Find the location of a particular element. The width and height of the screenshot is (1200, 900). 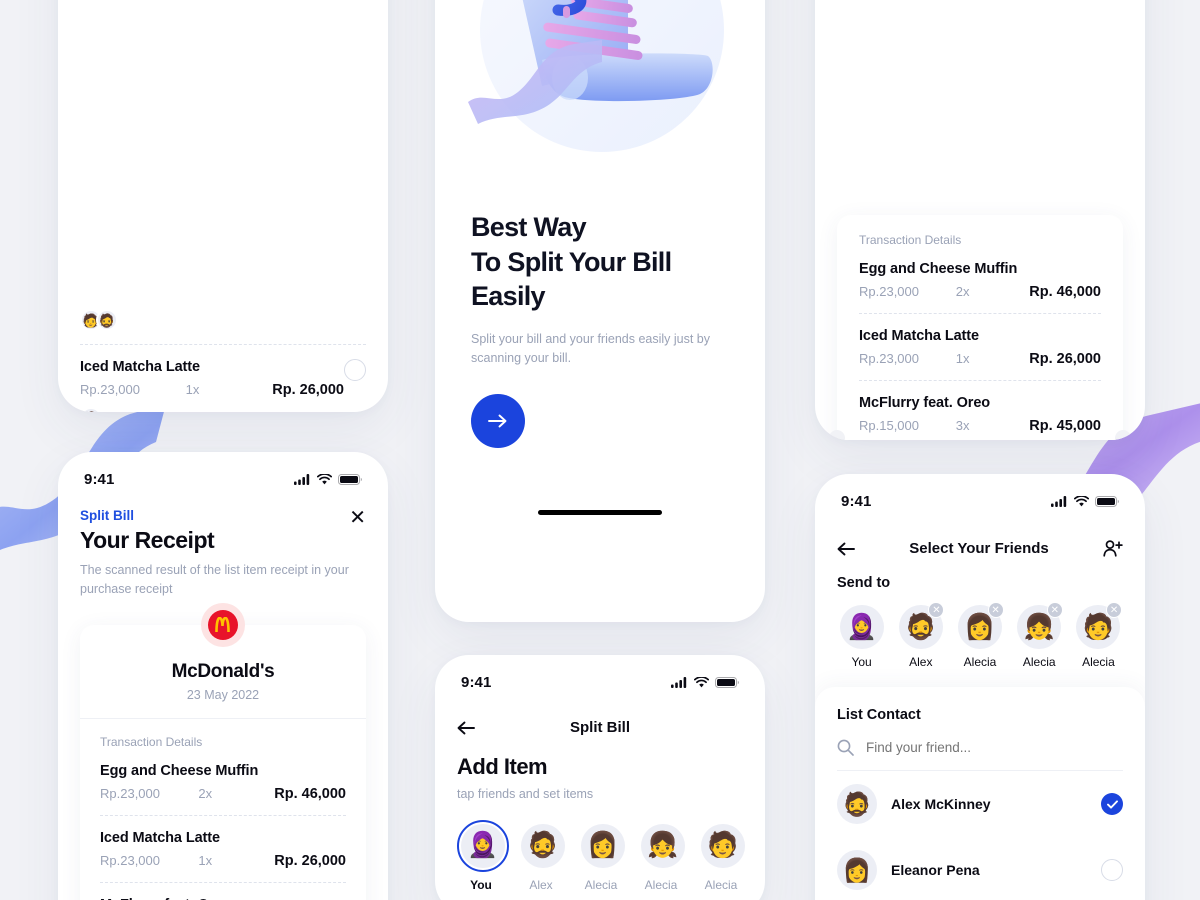

send-to-chip-alecia: 👩 ✕ Alecia is located at coordinates (979, 635).